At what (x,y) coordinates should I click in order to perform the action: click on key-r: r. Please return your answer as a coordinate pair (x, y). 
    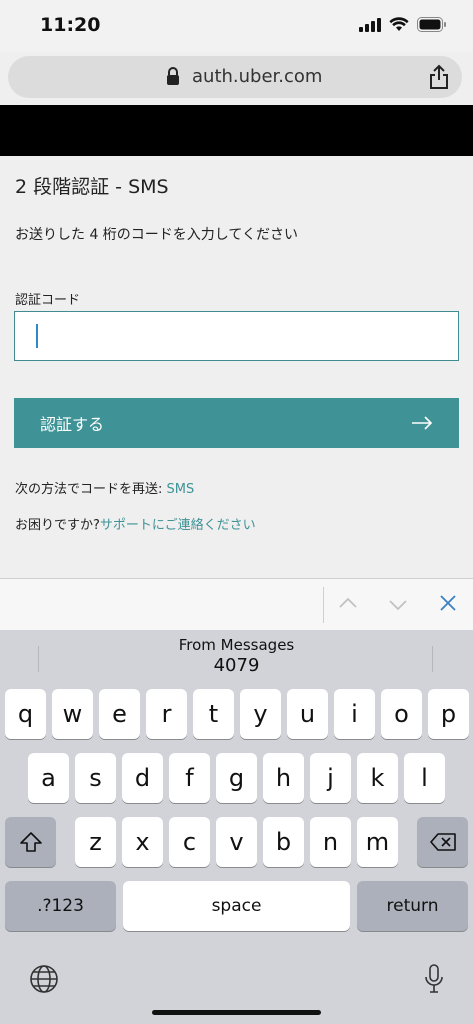
    Looking at the image, I should click on (166, 714).